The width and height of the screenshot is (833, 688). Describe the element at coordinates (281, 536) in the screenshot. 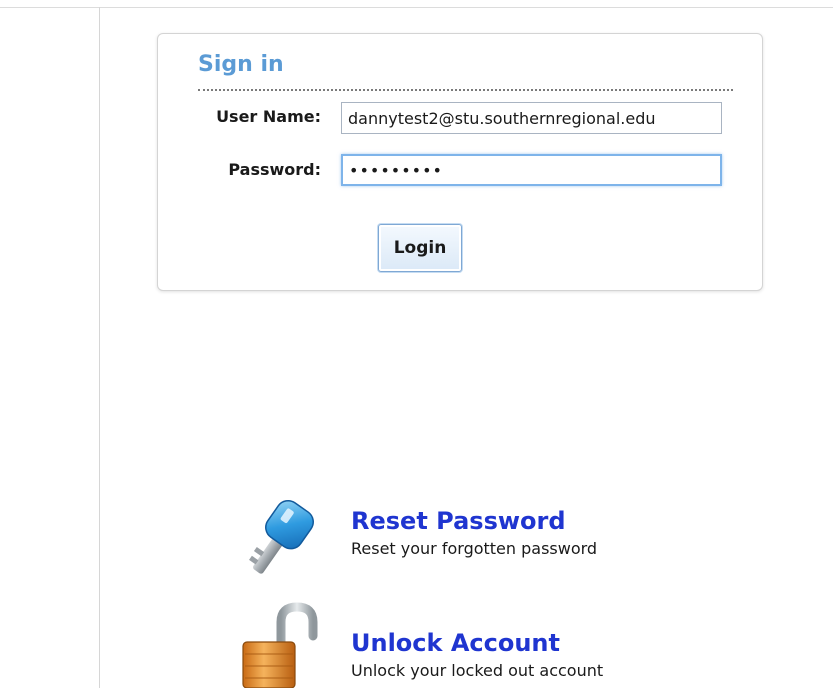

I see `key-icon` at that location.